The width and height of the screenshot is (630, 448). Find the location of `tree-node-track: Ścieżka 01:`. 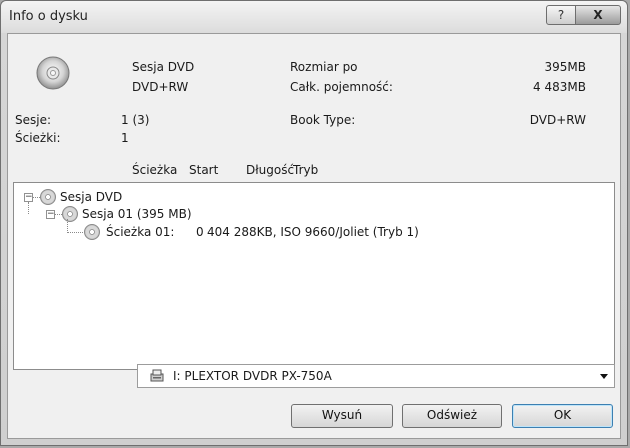

tree-node-track: Ścieżka 01: is located at coordinates (140, 232).